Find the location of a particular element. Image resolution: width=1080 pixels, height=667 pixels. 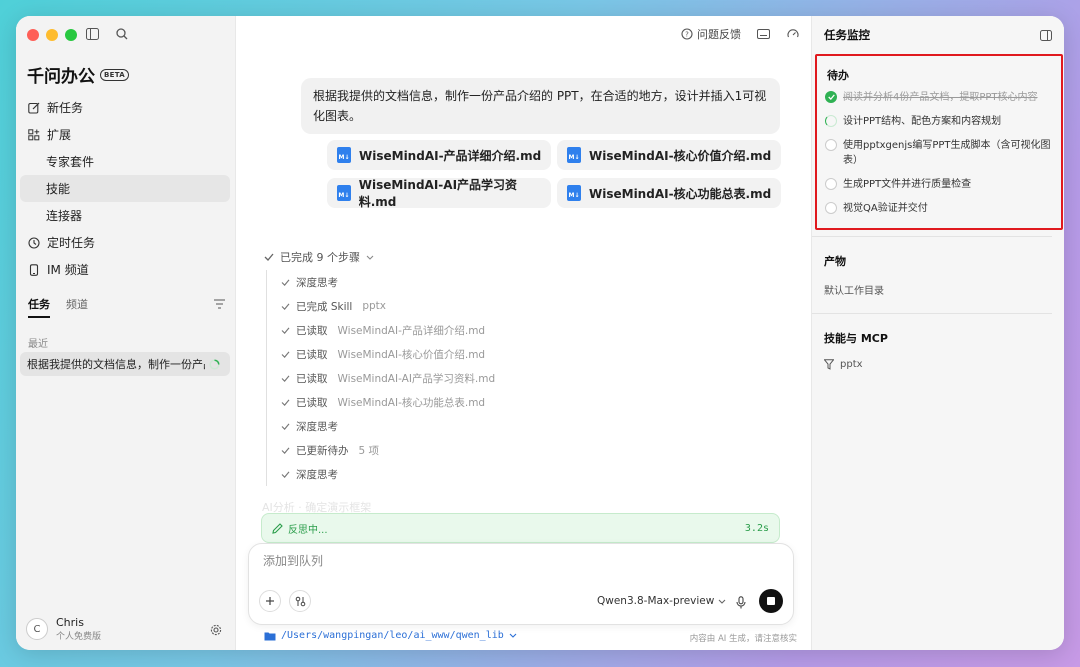

skill-item: pptx is located at coordinates (843, 364).